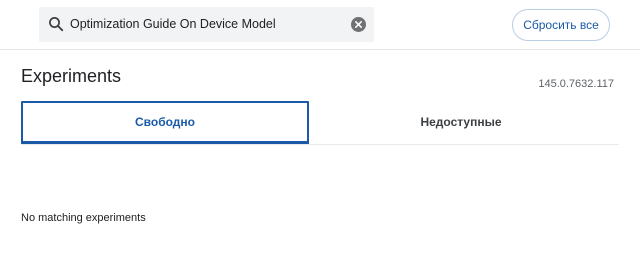 Image resolution: width=640 pixels, height=258 pixels. Describe the element at coordinates (83, 218) in the screenshot. I see `empty-message: No matching experiments` at that location.